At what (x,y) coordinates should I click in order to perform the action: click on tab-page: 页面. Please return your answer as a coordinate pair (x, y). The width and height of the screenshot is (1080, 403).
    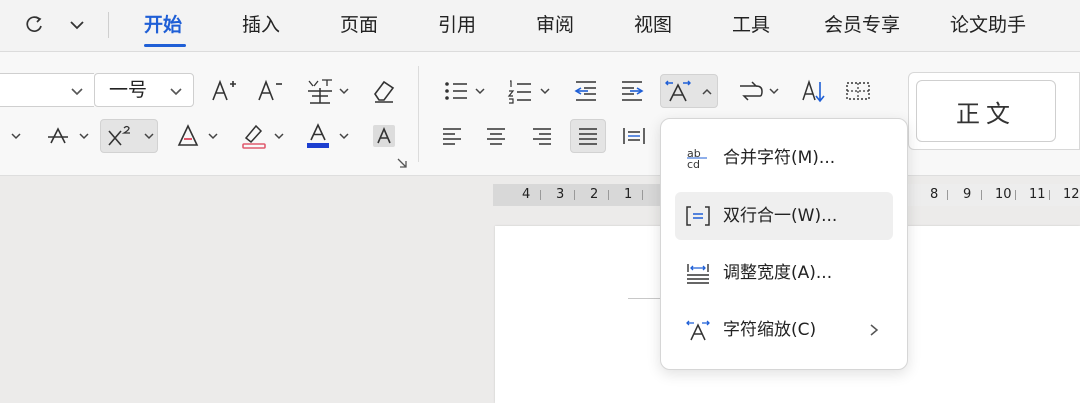
    Looking at the image, I should click on (359, 25).